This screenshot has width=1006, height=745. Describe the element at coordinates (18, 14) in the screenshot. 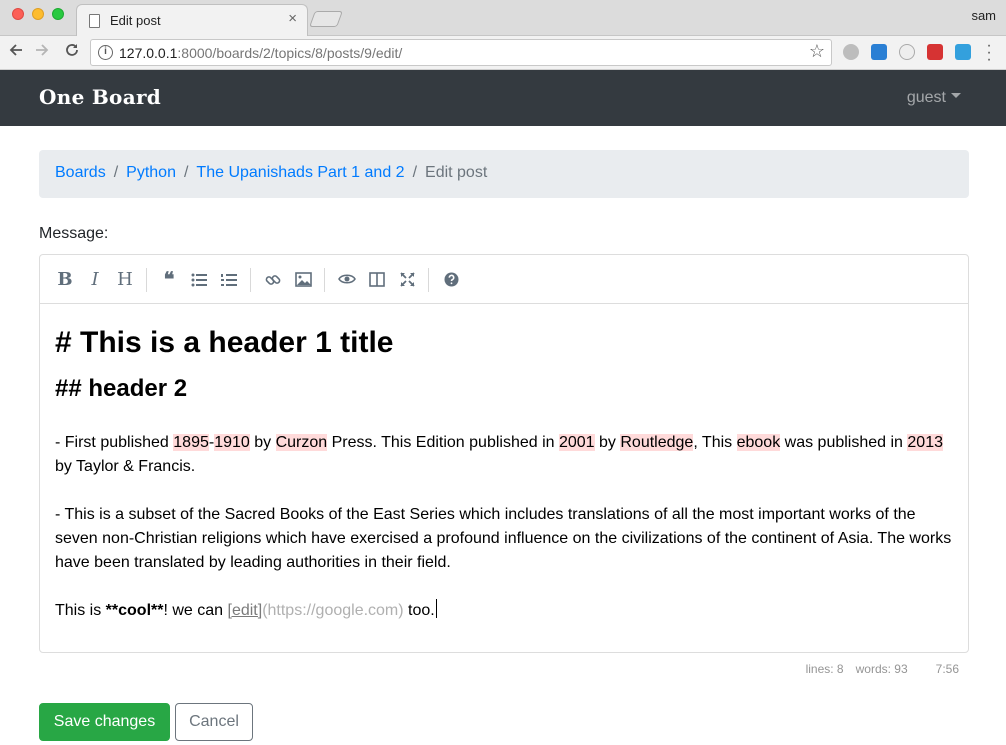

I see `window-close-button` at that location.